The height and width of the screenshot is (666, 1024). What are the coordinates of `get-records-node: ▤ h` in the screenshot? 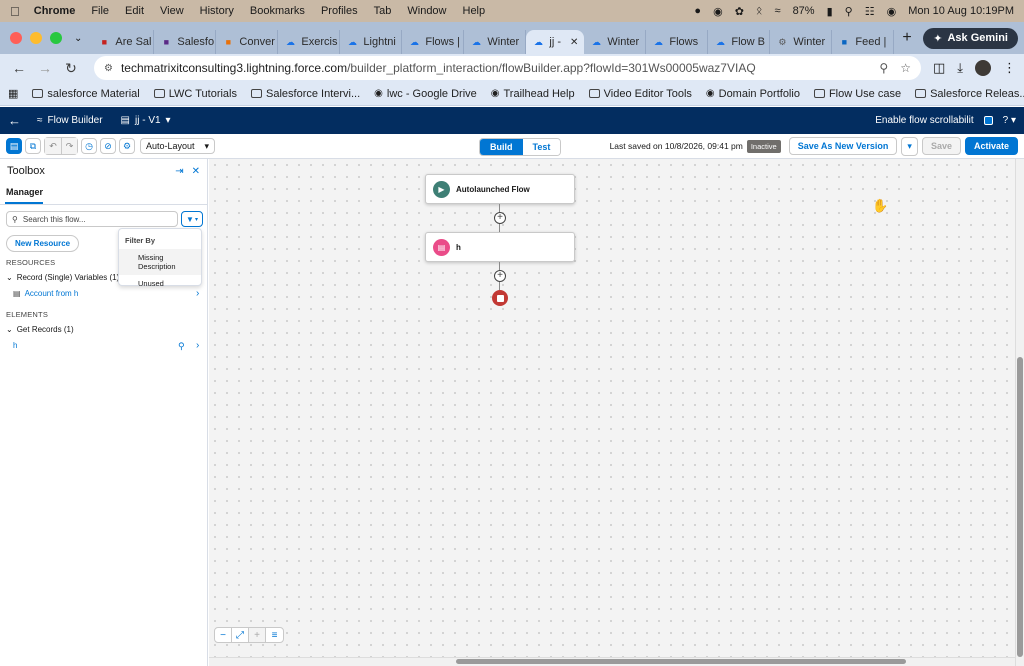 It's located at (500, 247).